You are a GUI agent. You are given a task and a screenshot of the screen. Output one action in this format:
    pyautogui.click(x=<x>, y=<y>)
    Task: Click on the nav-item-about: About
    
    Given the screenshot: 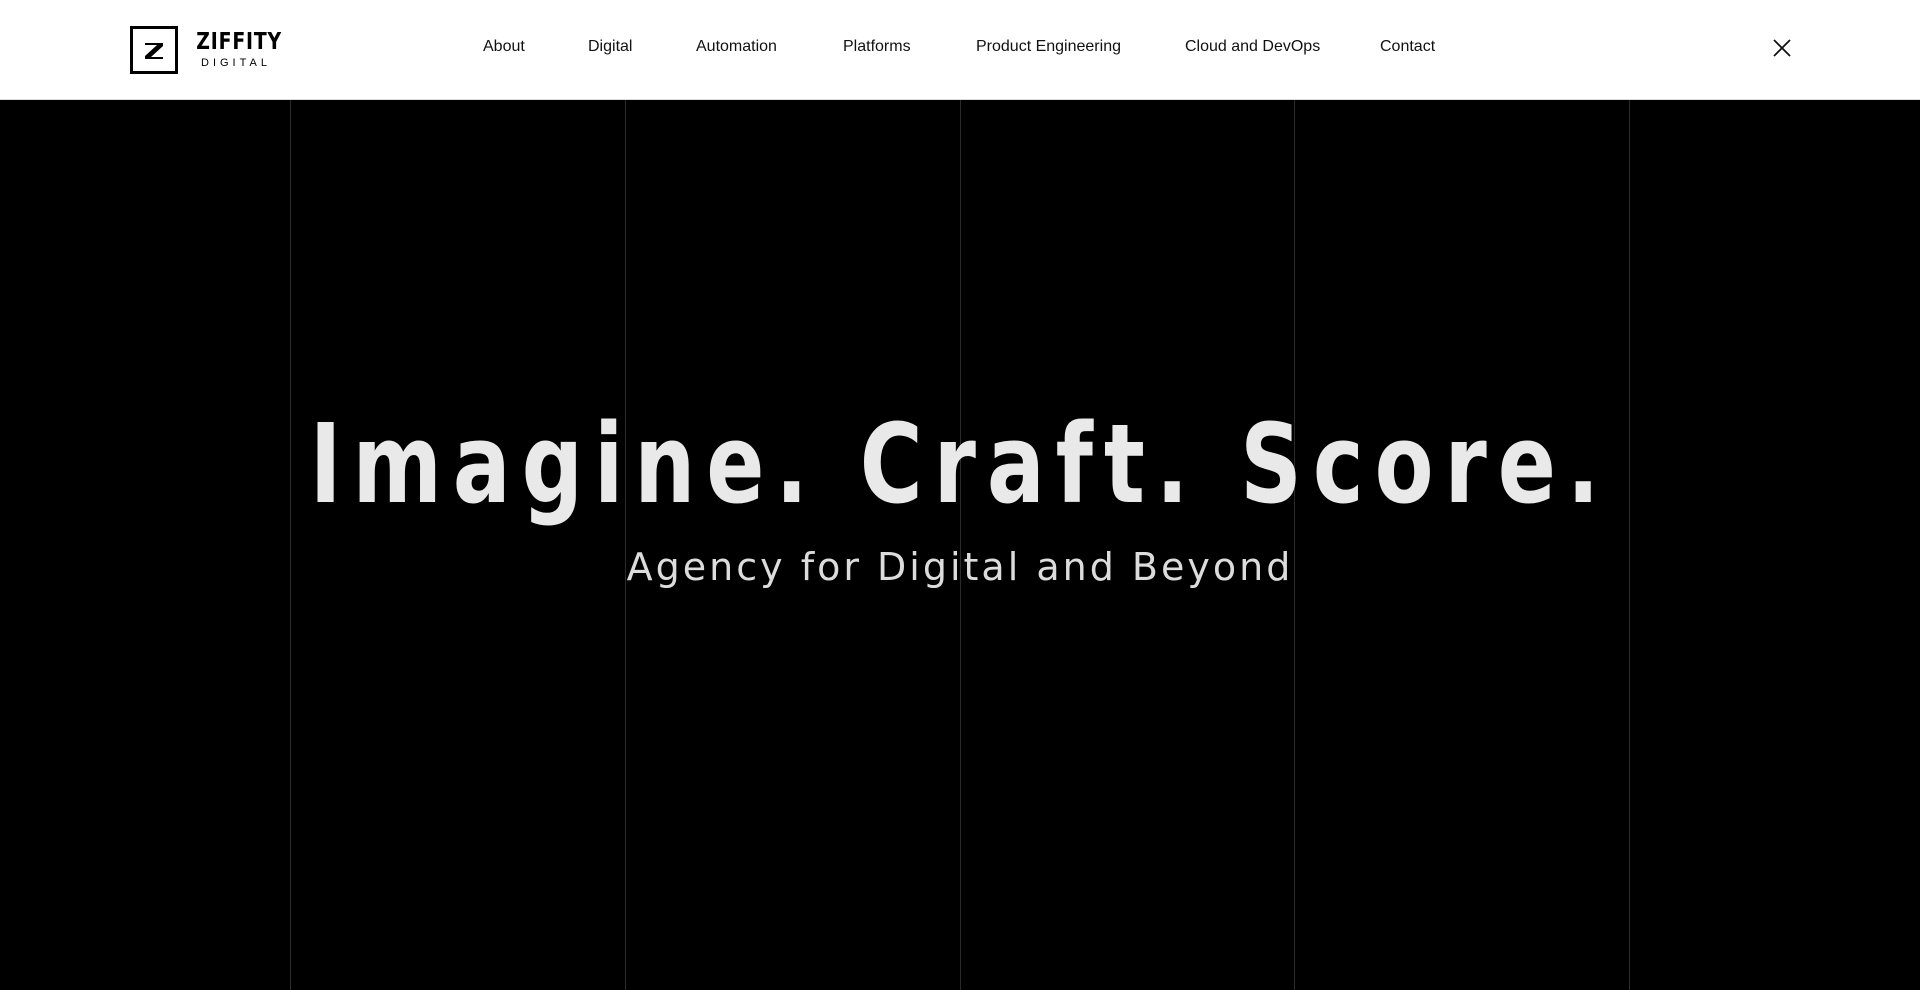 What is the action you would take?
    pyautogui.click(x=504, y=47)
    